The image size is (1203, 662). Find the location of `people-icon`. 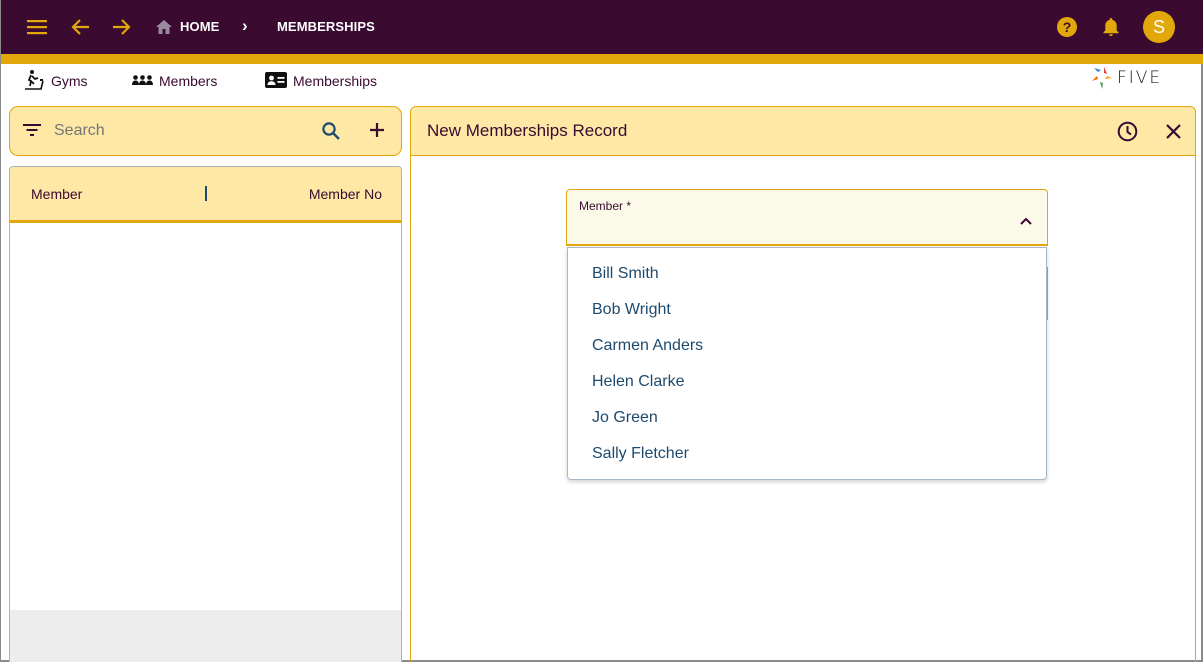

people-icon is located at coordinates (142, 81).